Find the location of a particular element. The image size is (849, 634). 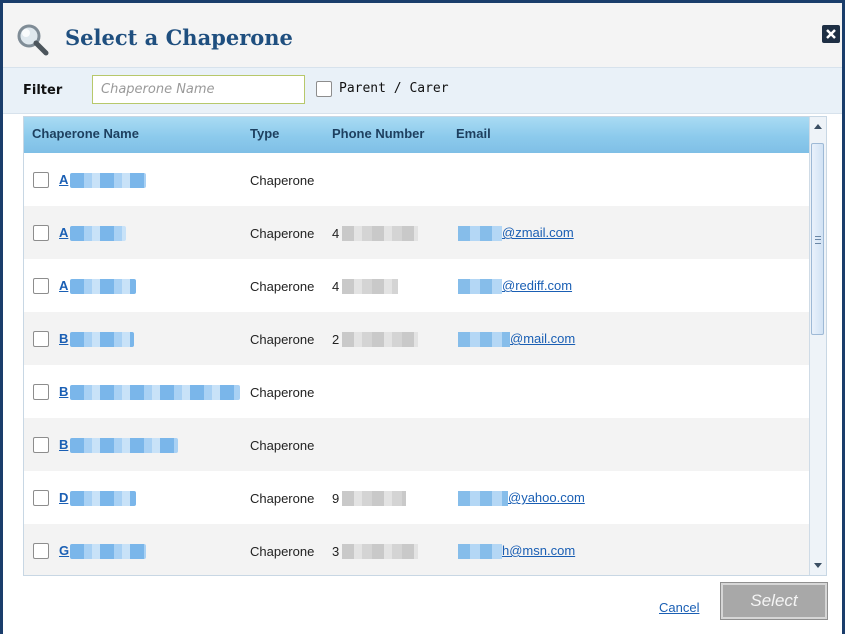

email-link: @zmail.com is located at coordinates (538, 232).